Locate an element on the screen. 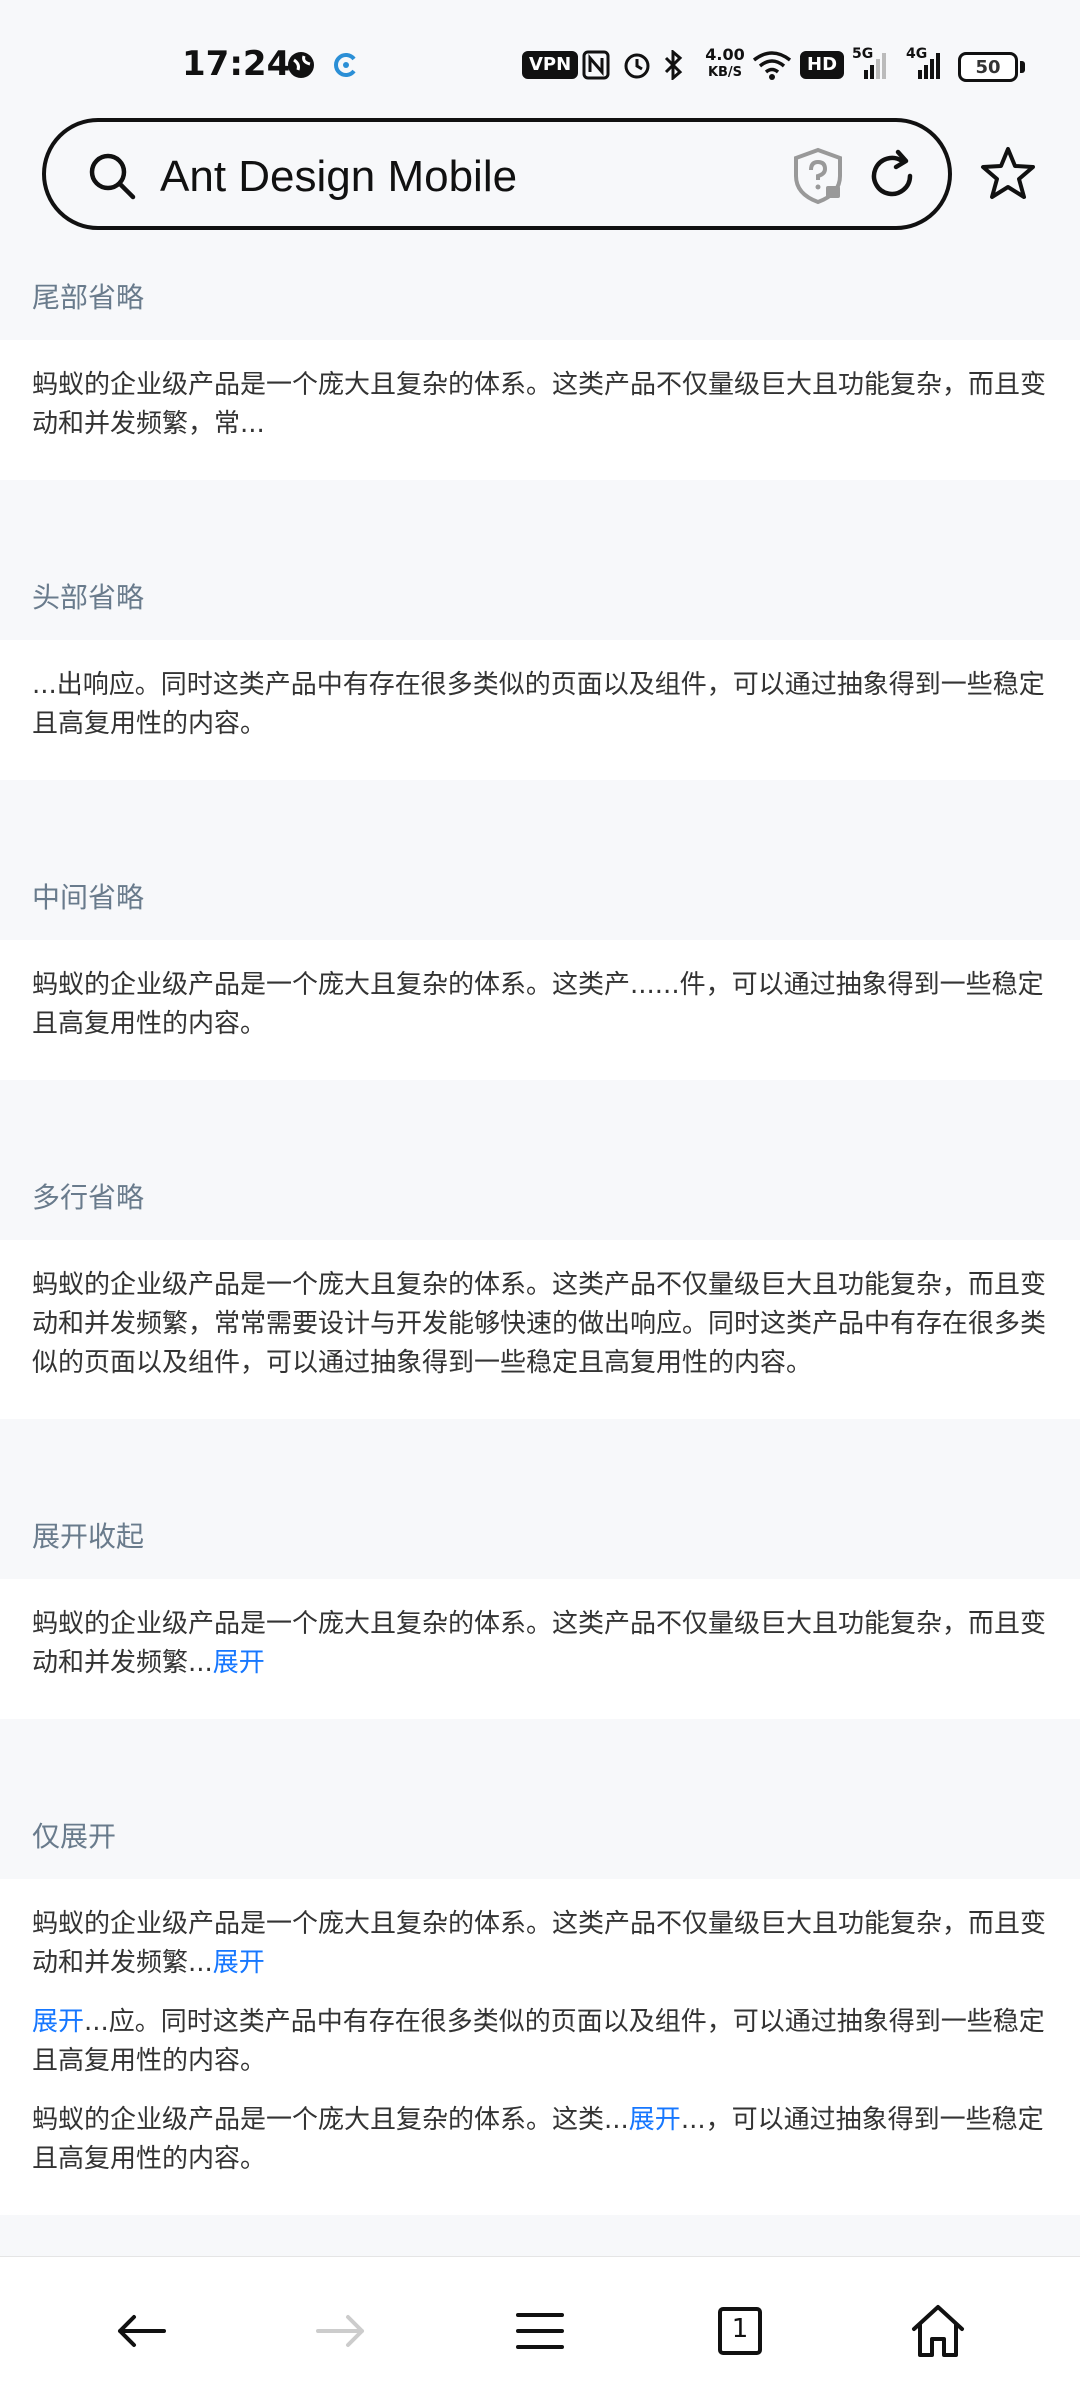 This screenshot has height=2400, width=1080. alarm-icon is located at coordinates (637, 65).